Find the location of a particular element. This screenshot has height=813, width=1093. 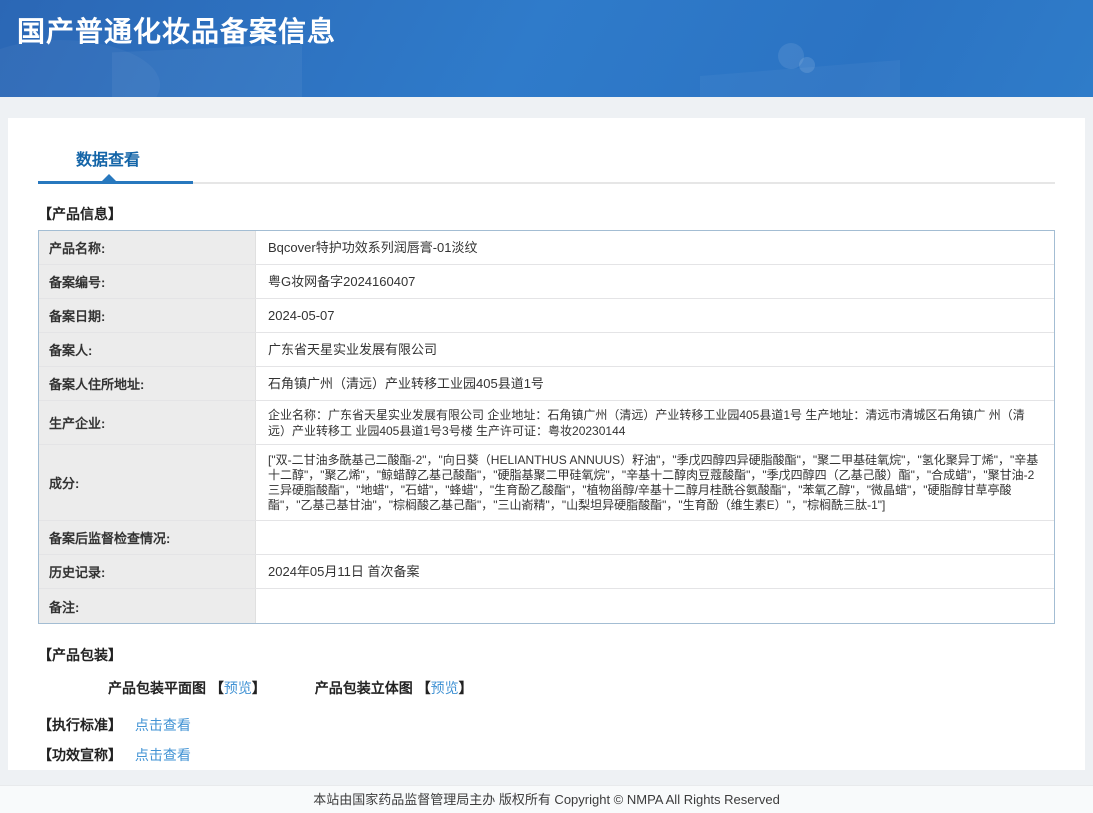

table-row: 备注: is located at coordinates (546, 606).